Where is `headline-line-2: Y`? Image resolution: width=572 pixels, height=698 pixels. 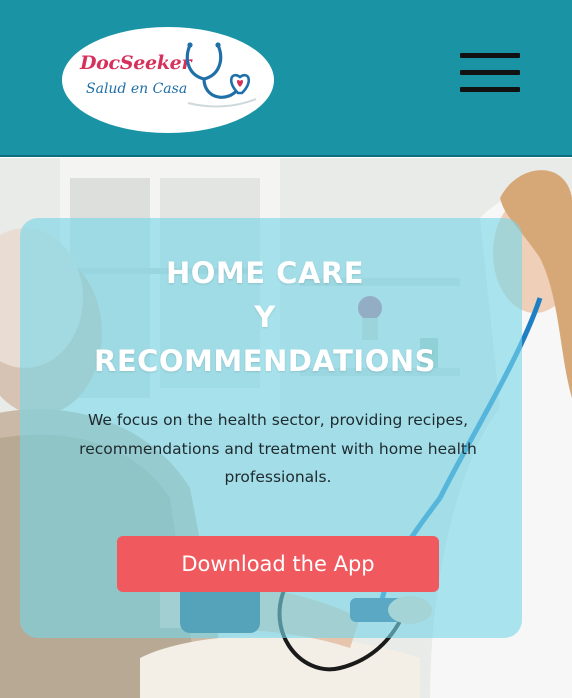
headline-line-2: Y is located at coordinates (265, 317).